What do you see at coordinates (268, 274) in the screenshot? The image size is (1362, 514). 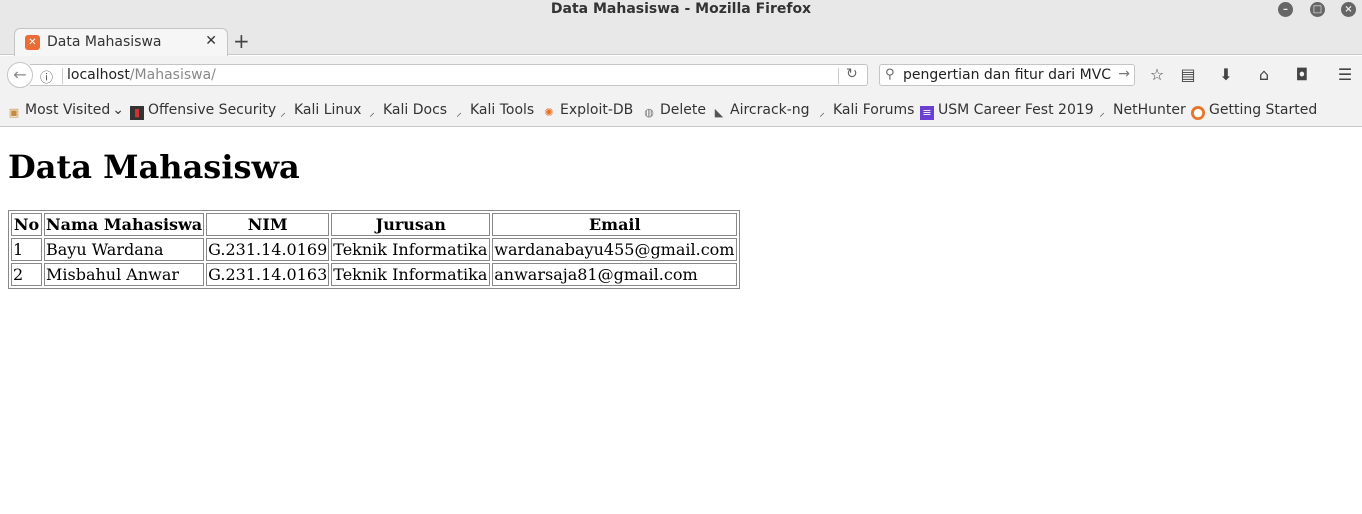 I see `cell-nim: G.231.14.0163` at bounding box center [268, 274].